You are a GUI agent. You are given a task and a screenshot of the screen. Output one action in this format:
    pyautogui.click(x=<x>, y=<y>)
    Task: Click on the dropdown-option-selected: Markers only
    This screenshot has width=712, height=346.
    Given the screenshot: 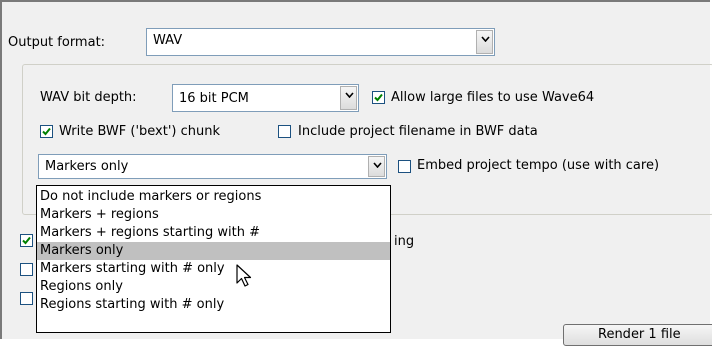 What is the action you would take?
    pyautogui.click(x=213, y=251)
    